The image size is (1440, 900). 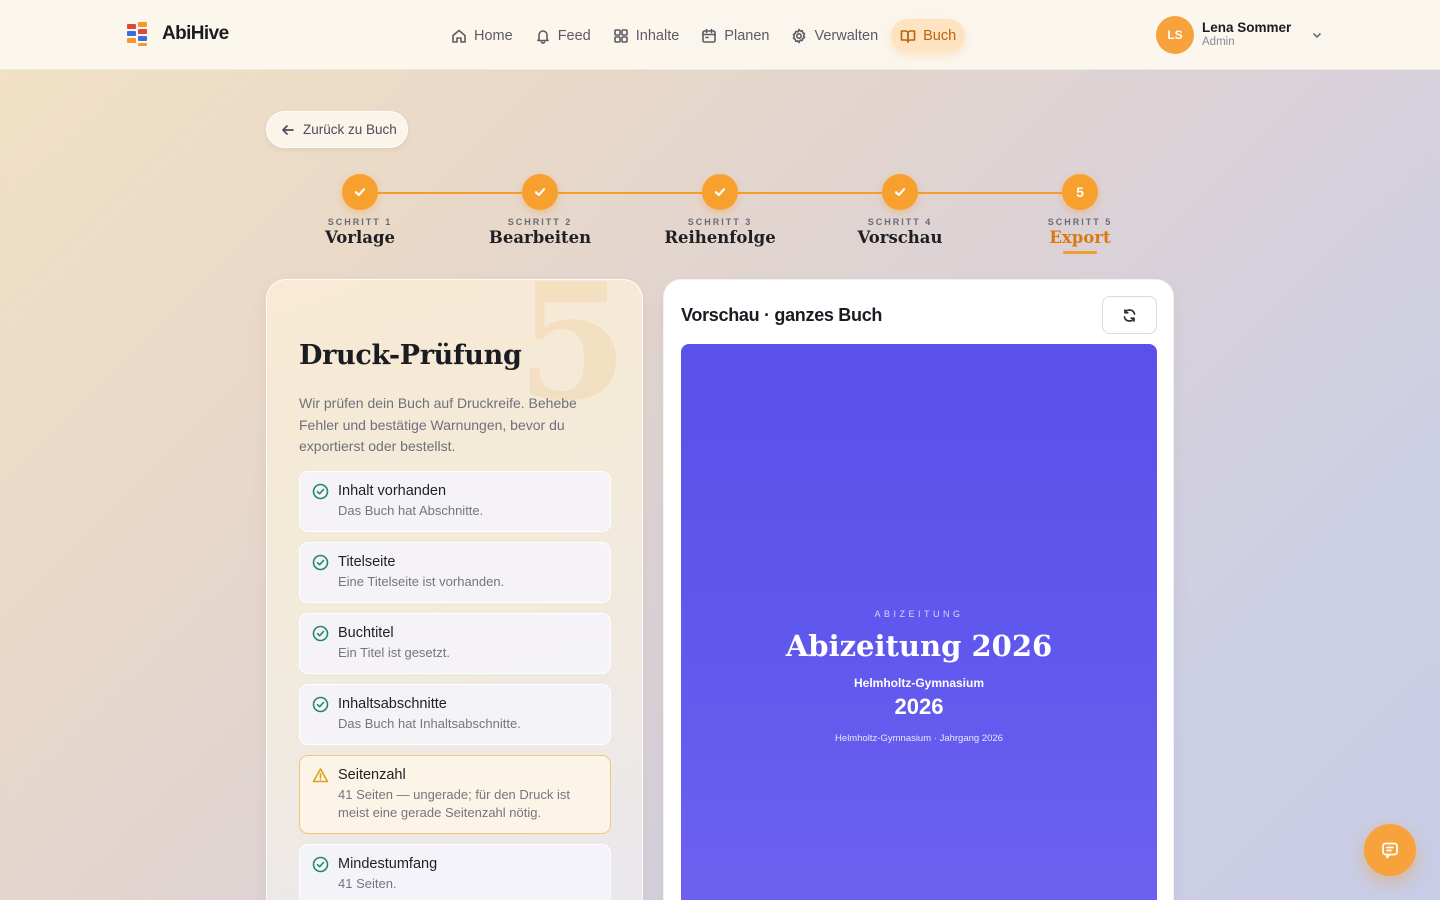 I want to click on nav-item-inhalte: Inhalte, so click(x=646, y=35).